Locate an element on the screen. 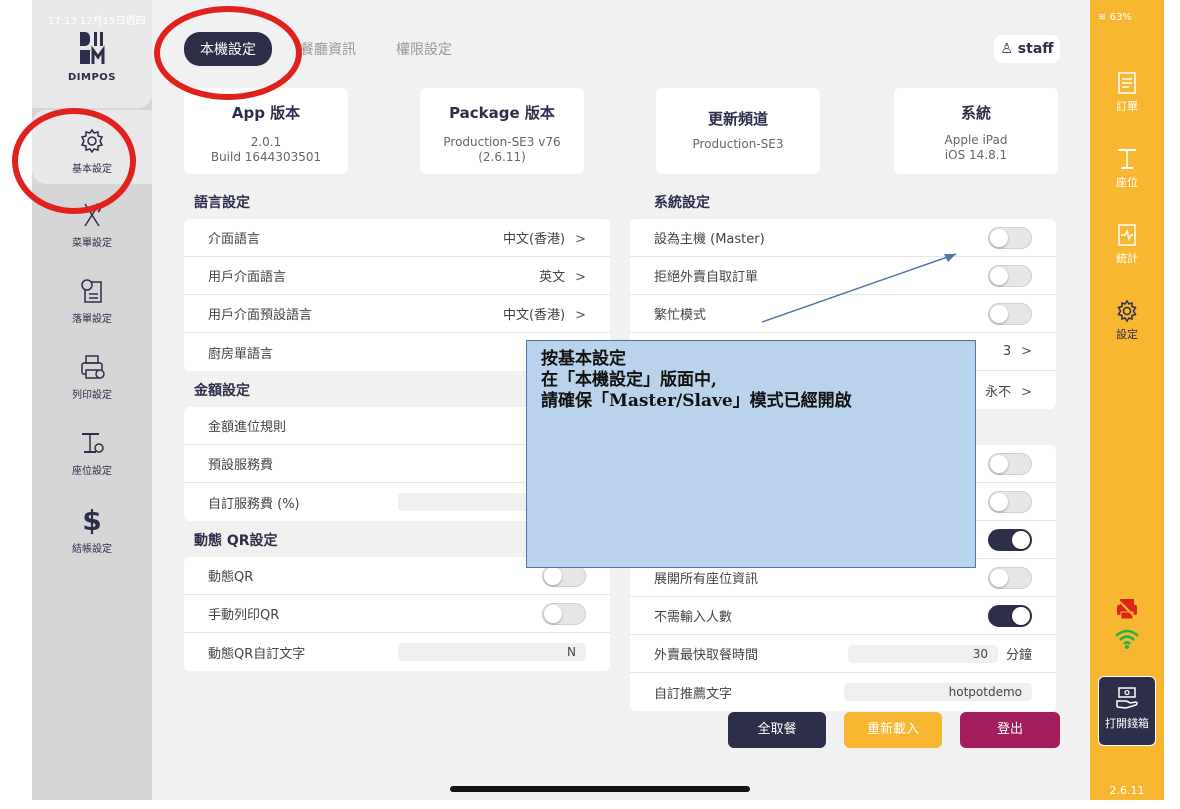 The width and height of the screenshot is (1180, 809). dollar-icon: $ is located at coordinates (92, 520).